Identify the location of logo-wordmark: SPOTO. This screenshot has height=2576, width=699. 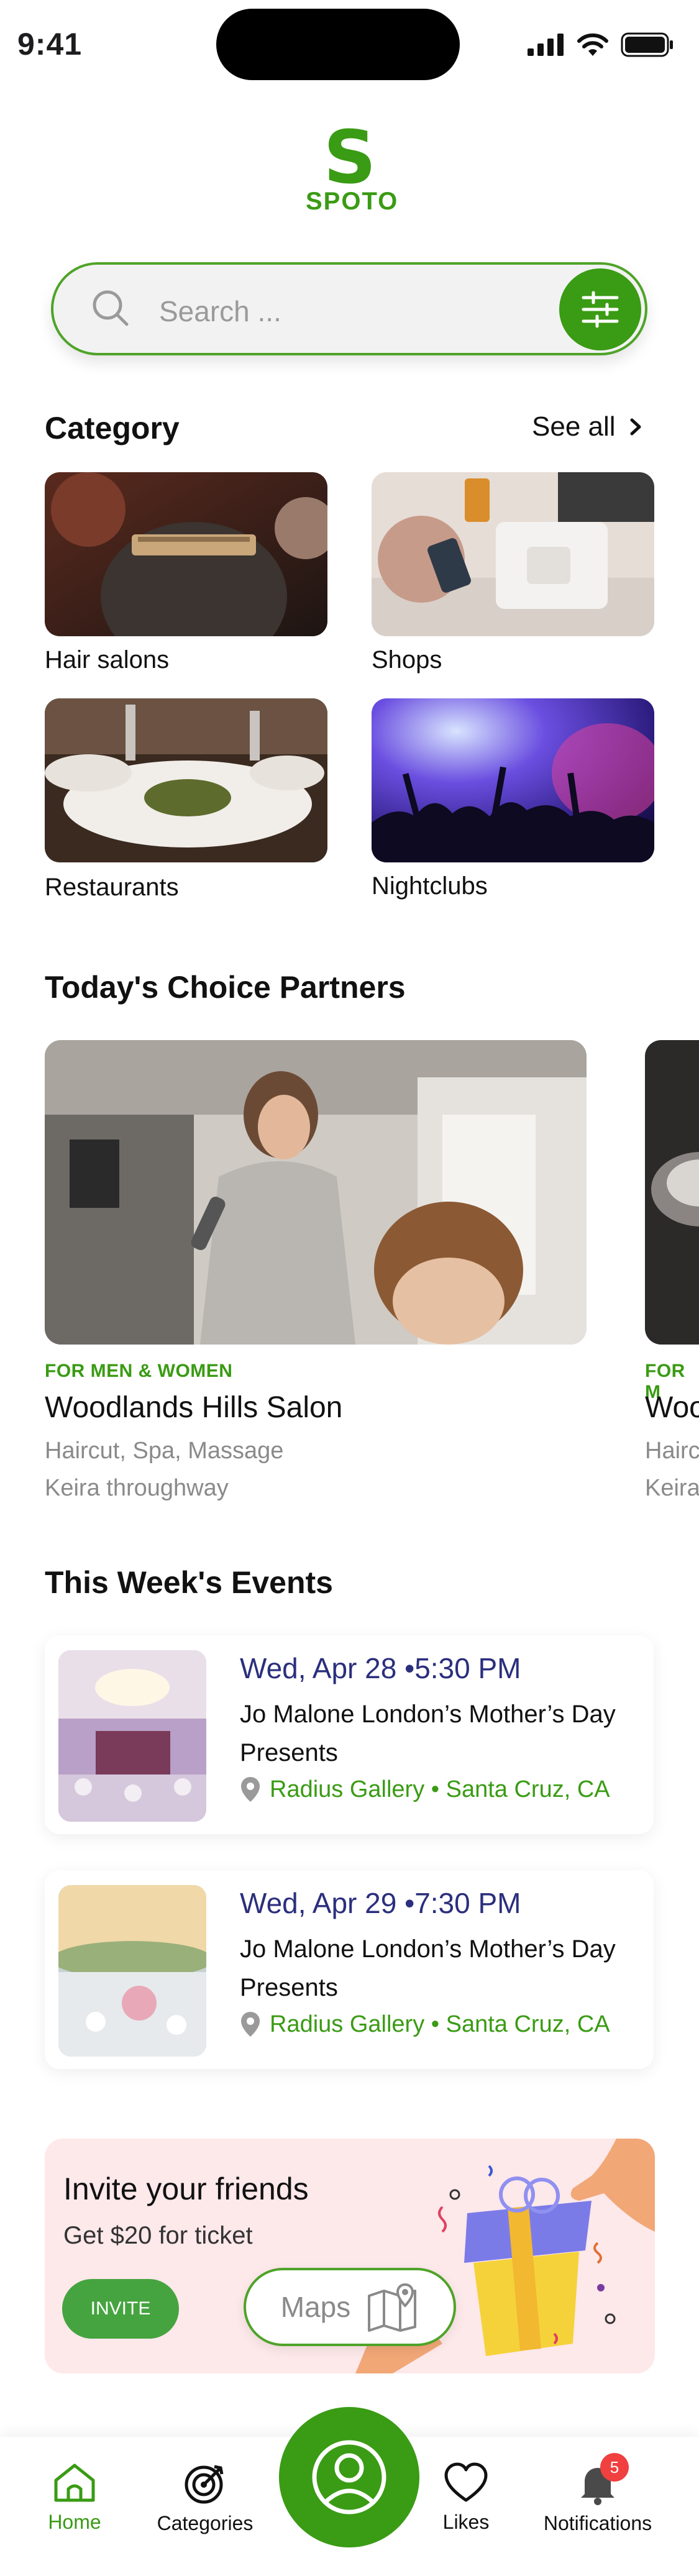
(352, 201).